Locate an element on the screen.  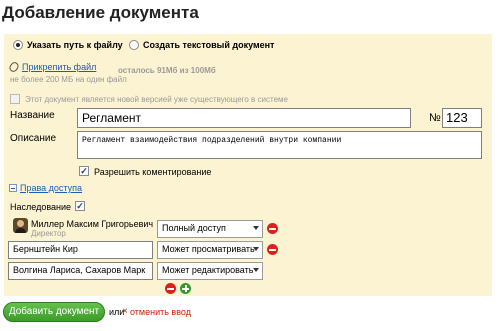
add-document-button: Добавить документ is located at coordinates (54, 312).